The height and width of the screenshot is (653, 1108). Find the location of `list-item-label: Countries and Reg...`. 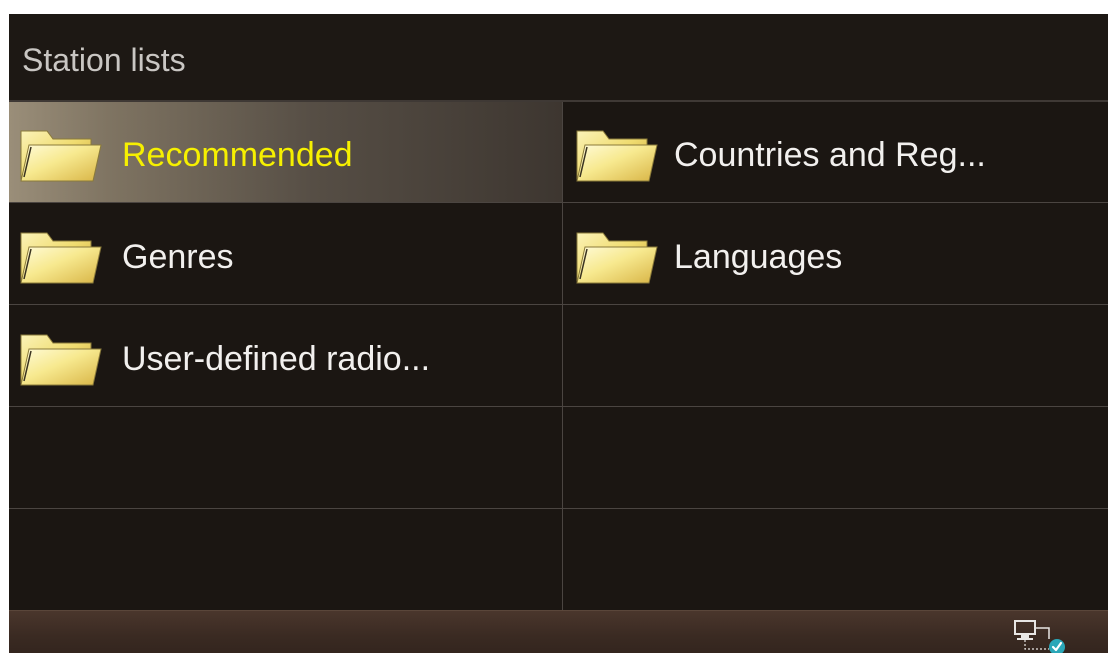

list-item-label: Countries and Reg... is located at coordinates (830, 155).